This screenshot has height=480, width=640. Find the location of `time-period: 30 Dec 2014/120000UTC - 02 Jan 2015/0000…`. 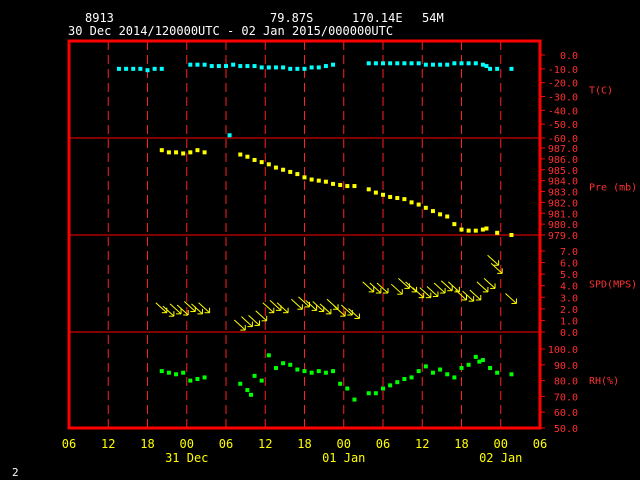

time-period: 30 Dec 2014/120000UTC - 02 Jan 2015/0000… is located at coordinates (230, 31).